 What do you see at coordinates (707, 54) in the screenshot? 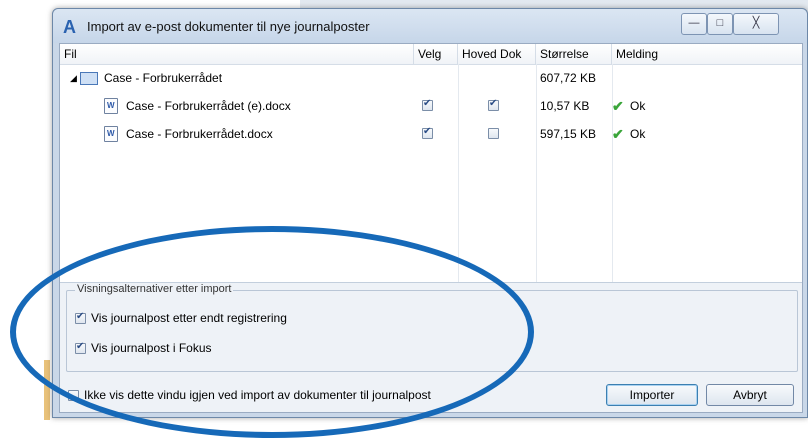
I see `column-header-melding: Melding` at bounding box center [707, 54].